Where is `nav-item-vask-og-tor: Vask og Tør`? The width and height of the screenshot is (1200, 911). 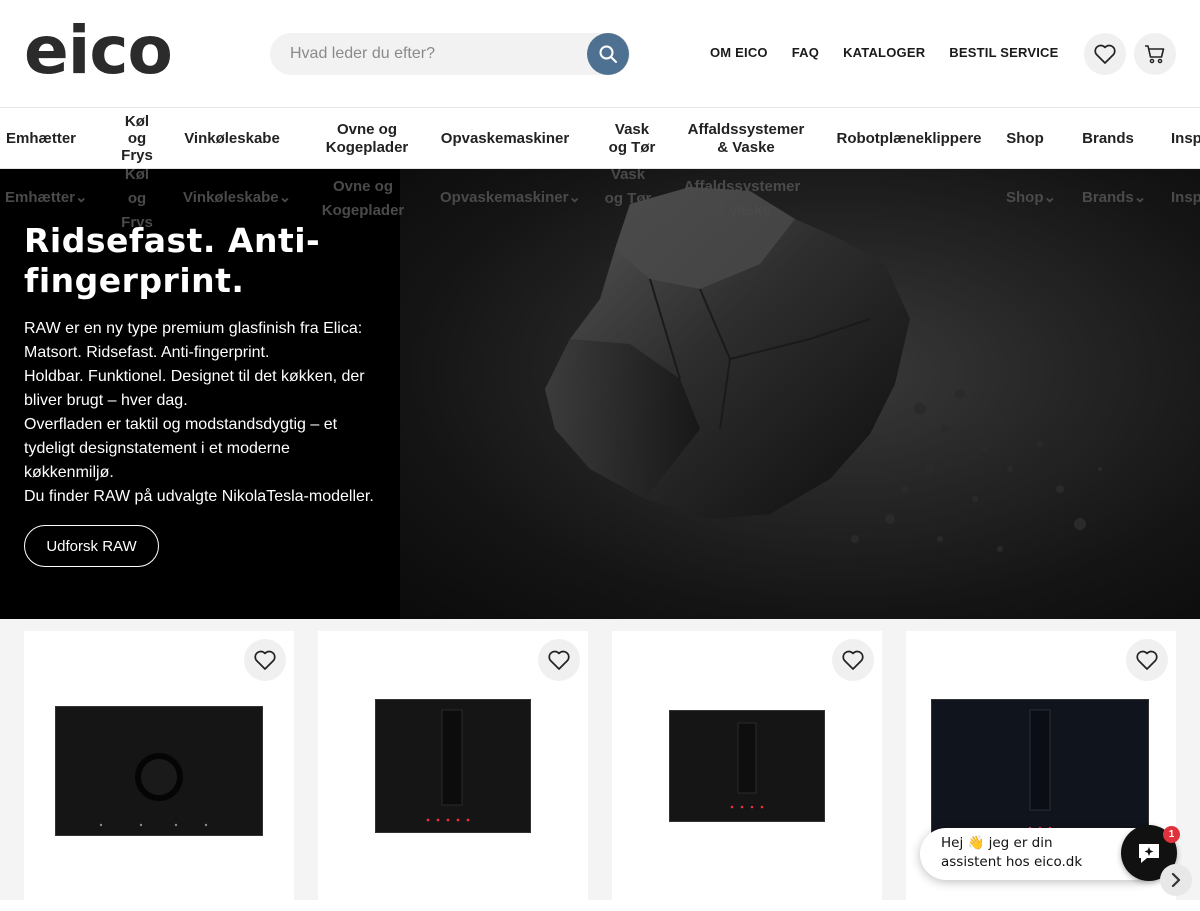
nav-item-vask-og-tor: Vask og Tør is located at coordinates (632, 138).